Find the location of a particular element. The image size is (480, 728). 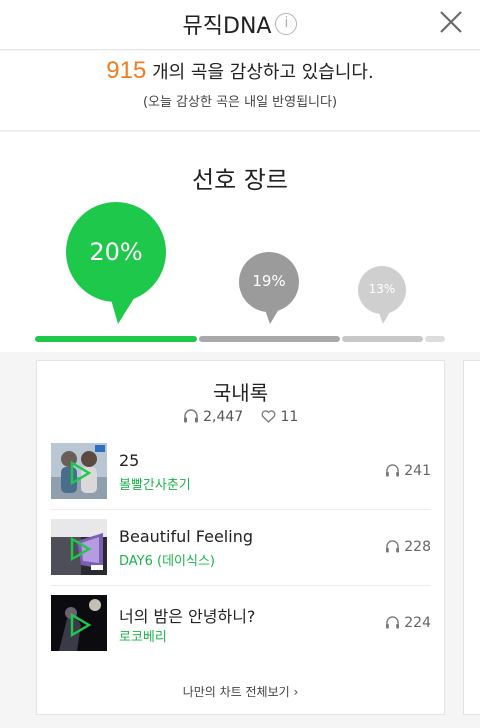

heart-icon is located at coordinates (268, 416).